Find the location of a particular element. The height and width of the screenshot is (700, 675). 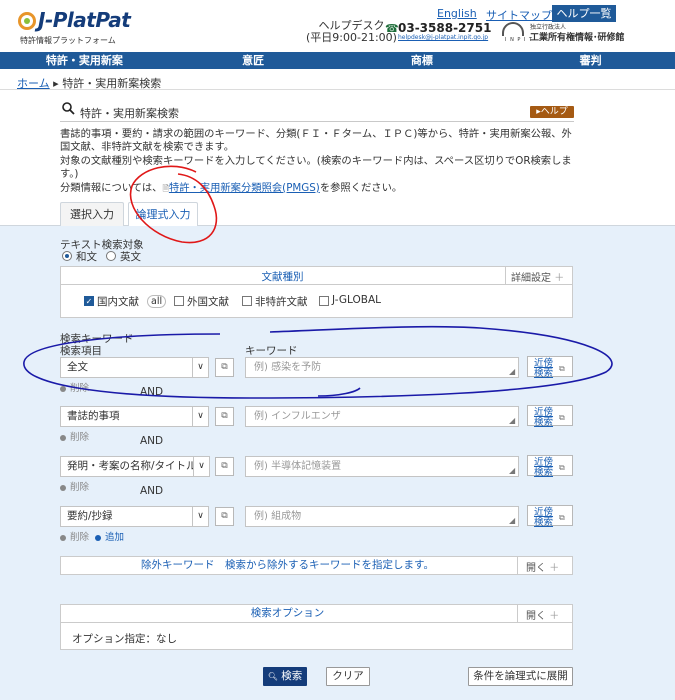

phone-icon: ☎ is located at coordinates (392, 28).